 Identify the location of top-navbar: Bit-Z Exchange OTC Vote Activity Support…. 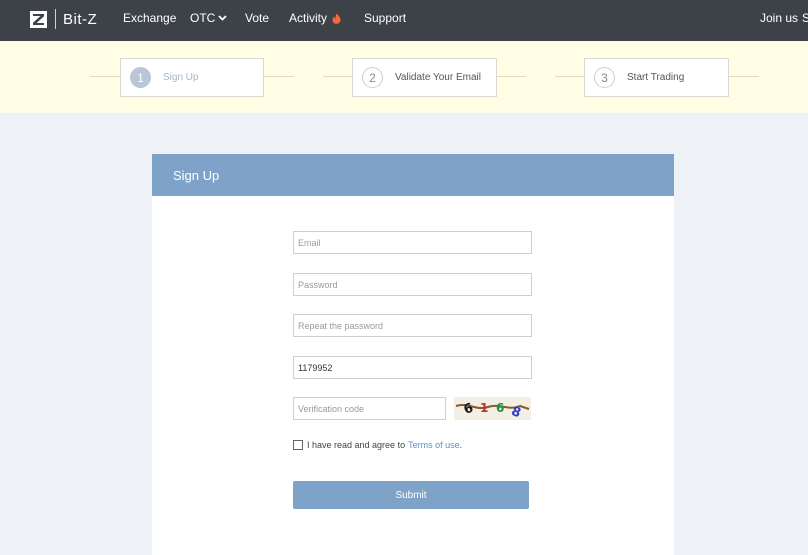
(404, 20).